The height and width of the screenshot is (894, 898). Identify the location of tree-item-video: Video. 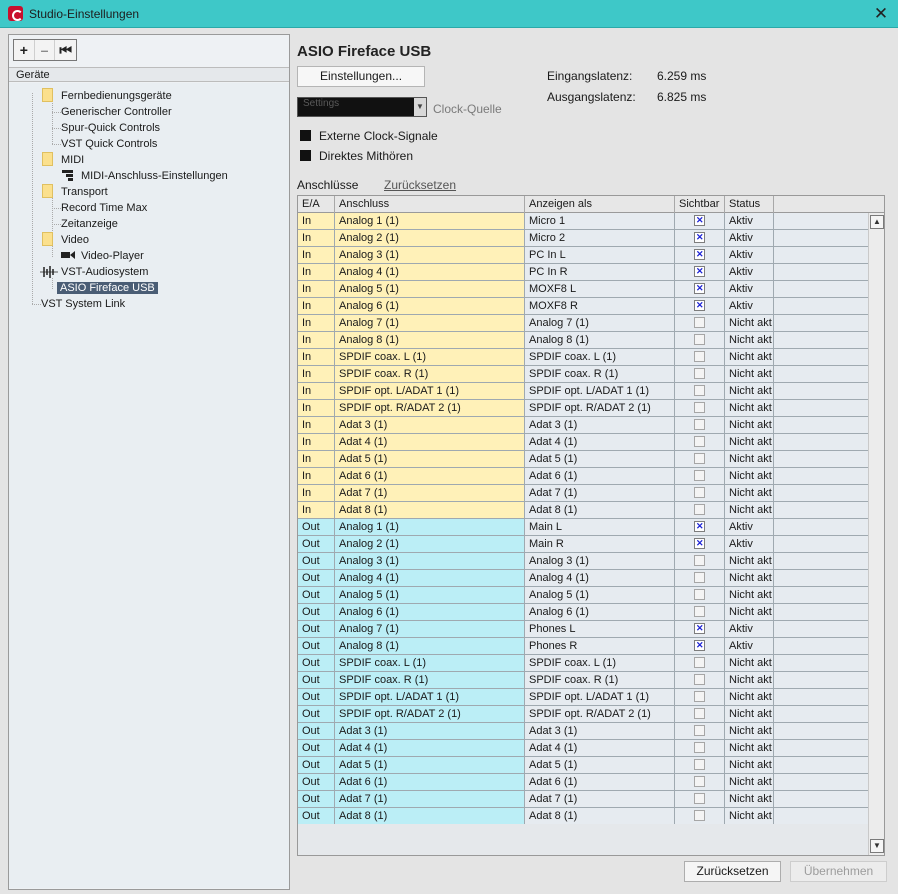
(75, 240).